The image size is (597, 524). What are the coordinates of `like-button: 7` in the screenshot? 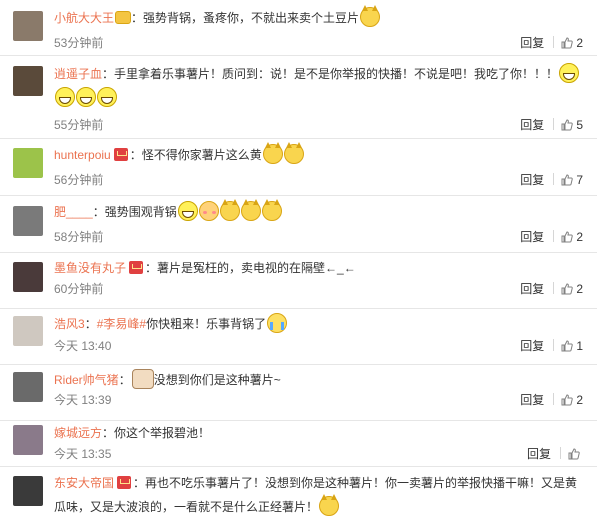 It's located at (572, 180).